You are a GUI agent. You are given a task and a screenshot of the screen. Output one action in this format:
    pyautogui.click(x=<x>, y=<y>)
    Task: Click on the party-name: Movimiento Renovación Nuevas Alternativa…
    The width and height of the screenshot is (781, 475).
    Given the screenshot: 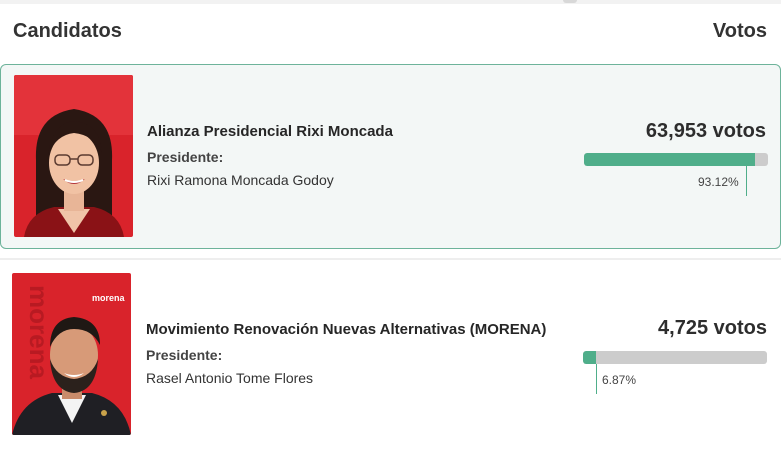 What is the action you would take?
    pyautogui.click(x=346, y=329)
    